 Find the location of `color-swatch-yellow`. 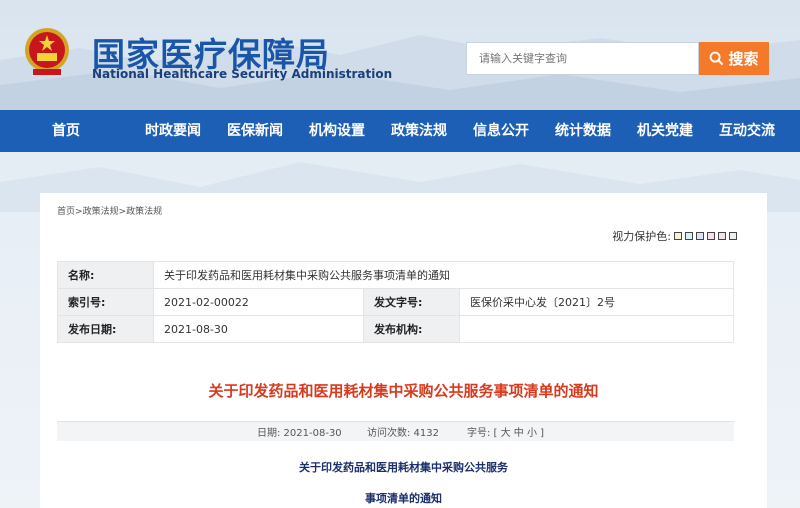

color-swatch-yellow is located at coordinates (678, 236).